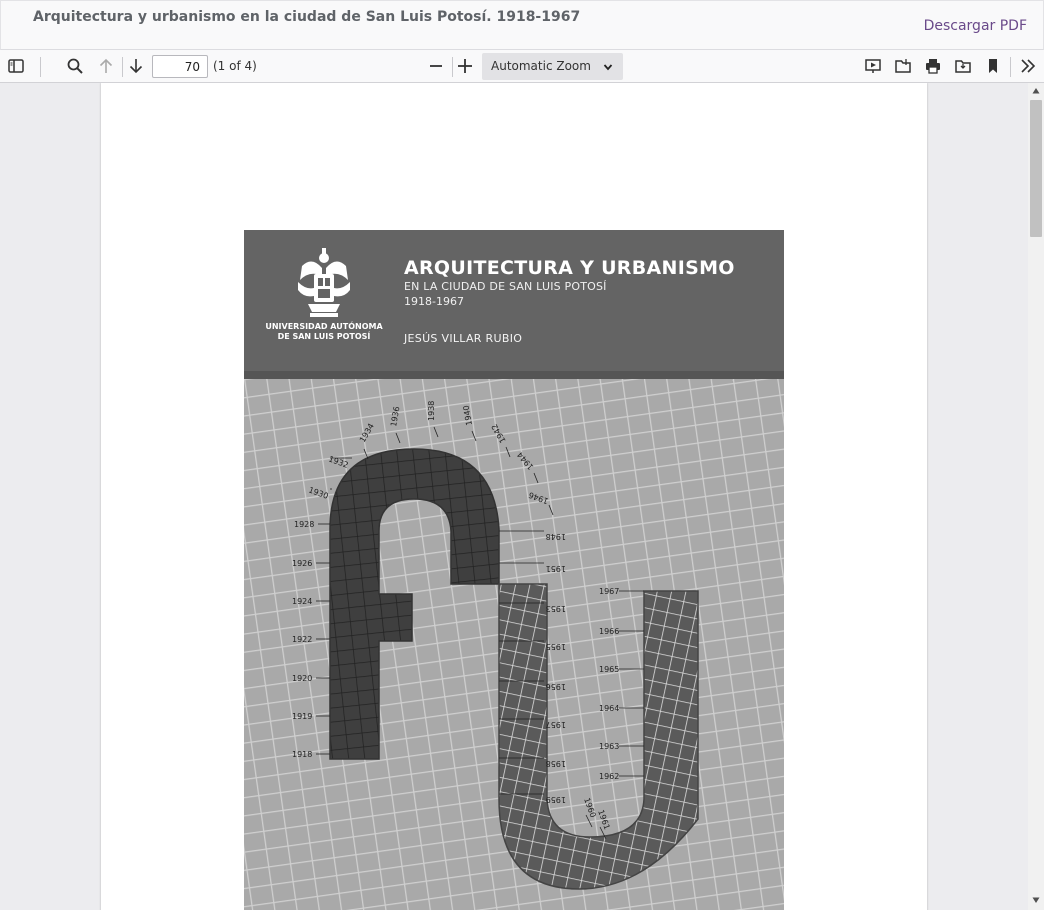 The height and width of the screenshot is (910, 1044). What do you see at coordinates (434, 301) in the screenshot?
I see `cover-years: 1918-1967` at bounding box center [434, 301].